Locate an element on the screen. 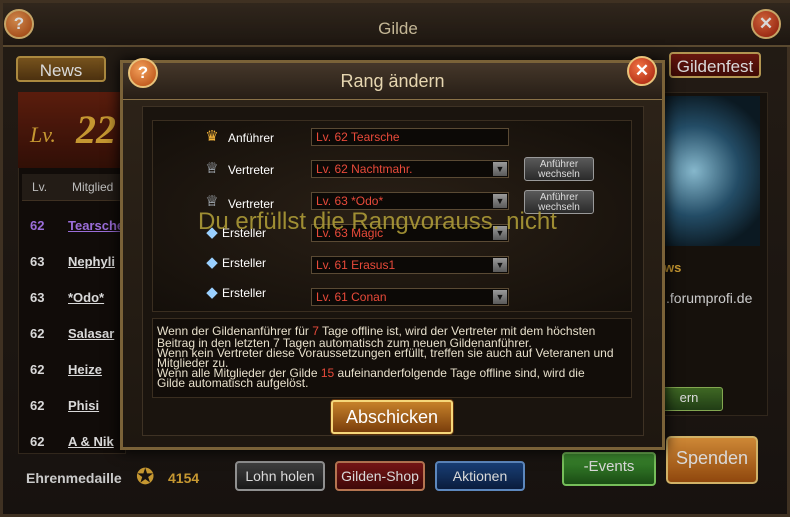 The image size is (790, 517). dialog-title-bar: Rang ändern is located at coordinates (392, 81).